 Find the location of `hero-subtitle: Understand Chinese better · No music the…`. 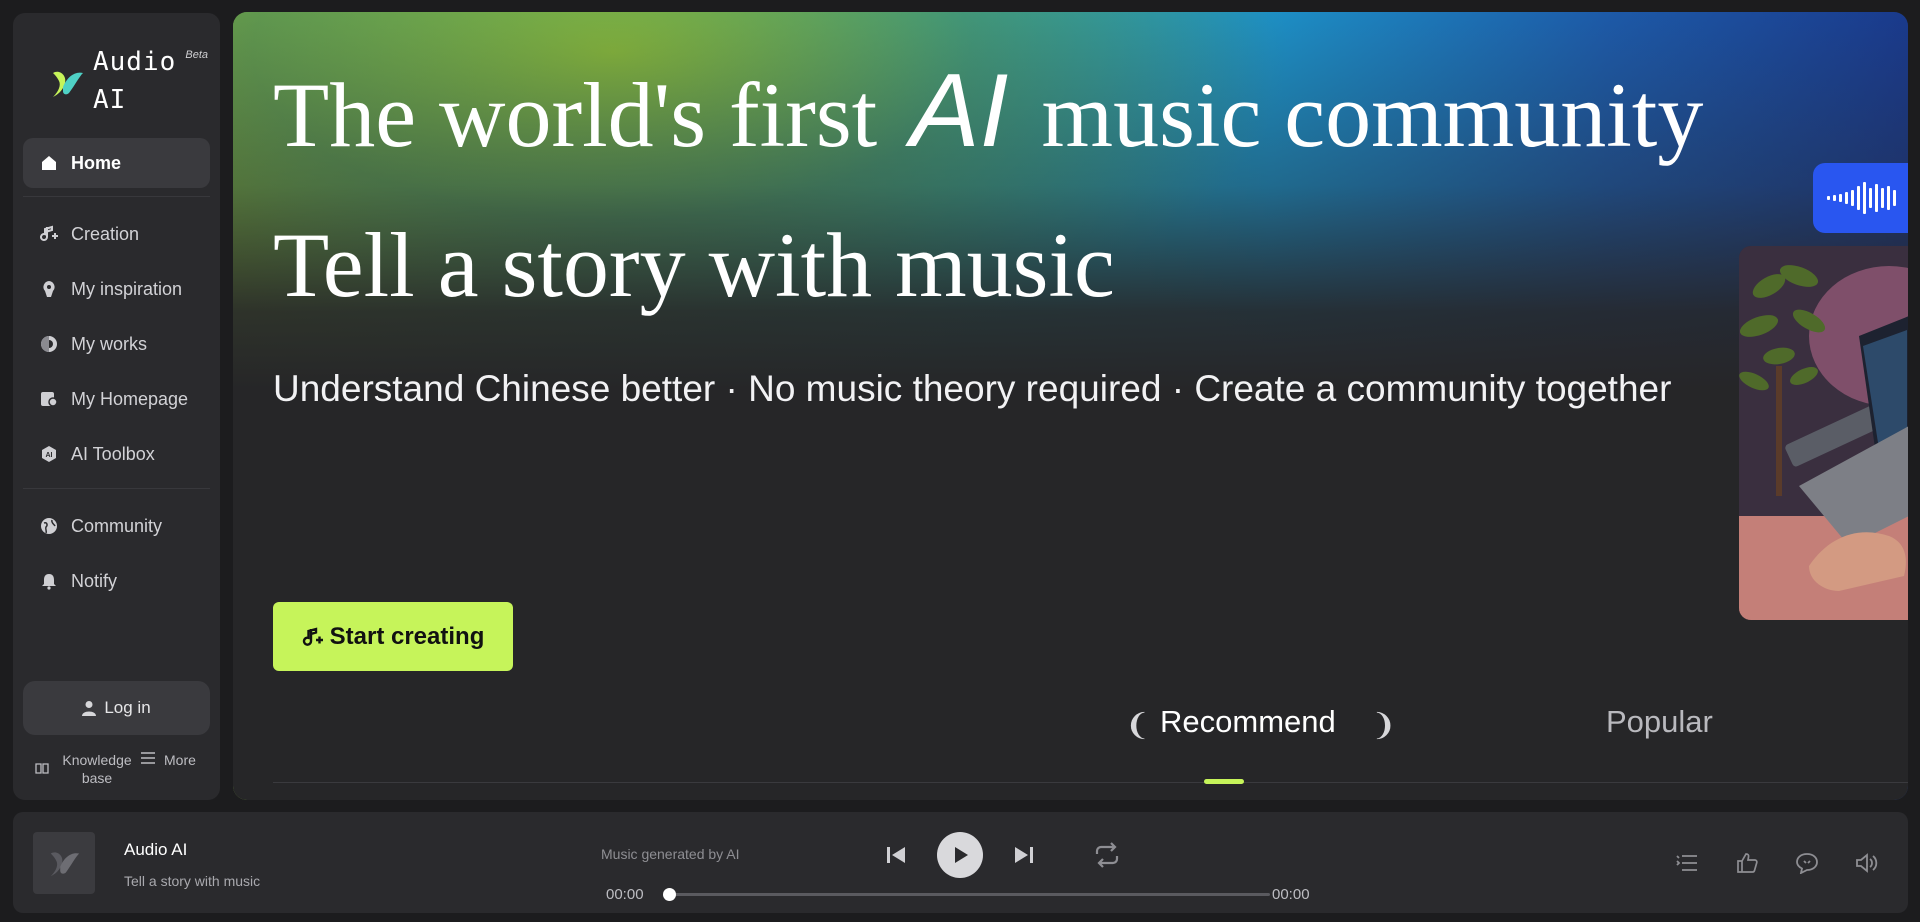

hero-subtitle: Understand Chinese better · No music the… is located at coordinates (972, 388).